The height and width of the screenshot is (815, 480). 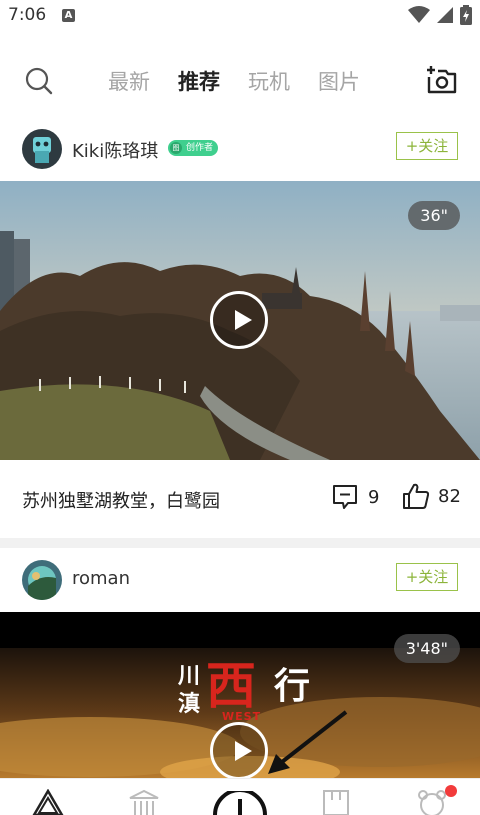 What do you see at coordinates (129, 81) in the screenshot?
I see `tab-latest: 最新` at bounding box center [129, 81].